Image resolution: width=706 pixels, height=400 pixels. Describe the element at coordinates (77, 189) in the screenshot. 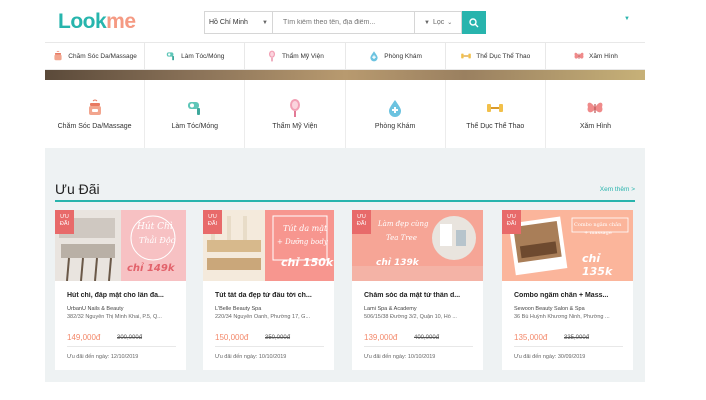

I see `deals-title: Ưu Đãi` at that location.